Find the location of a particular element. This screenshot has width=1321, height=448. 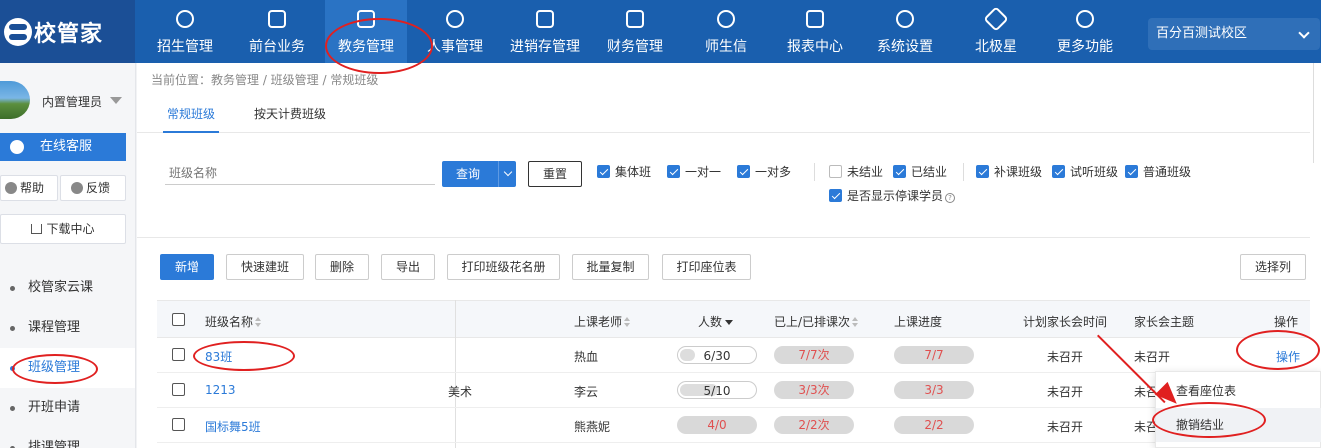

header-teacher: 上课老师 is located at coordinates (602, 321).